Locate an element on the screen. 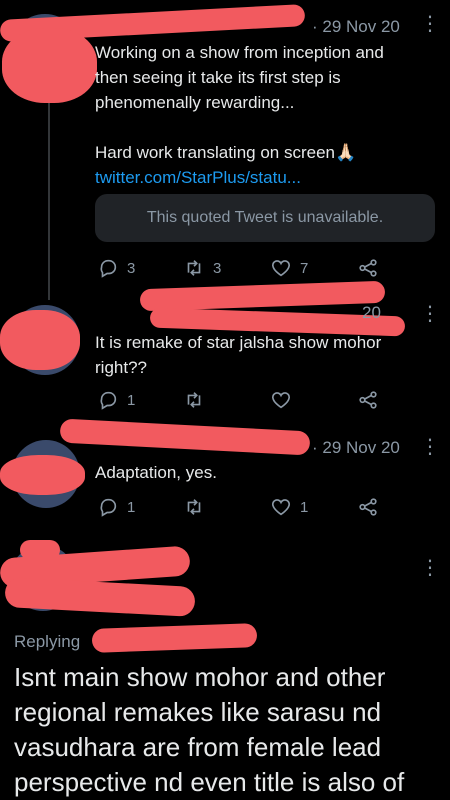 Image resolution: width=450 pixels, height=800 pixels. tweet-actions: 3 3 7 is located at coordinates (245, 268).